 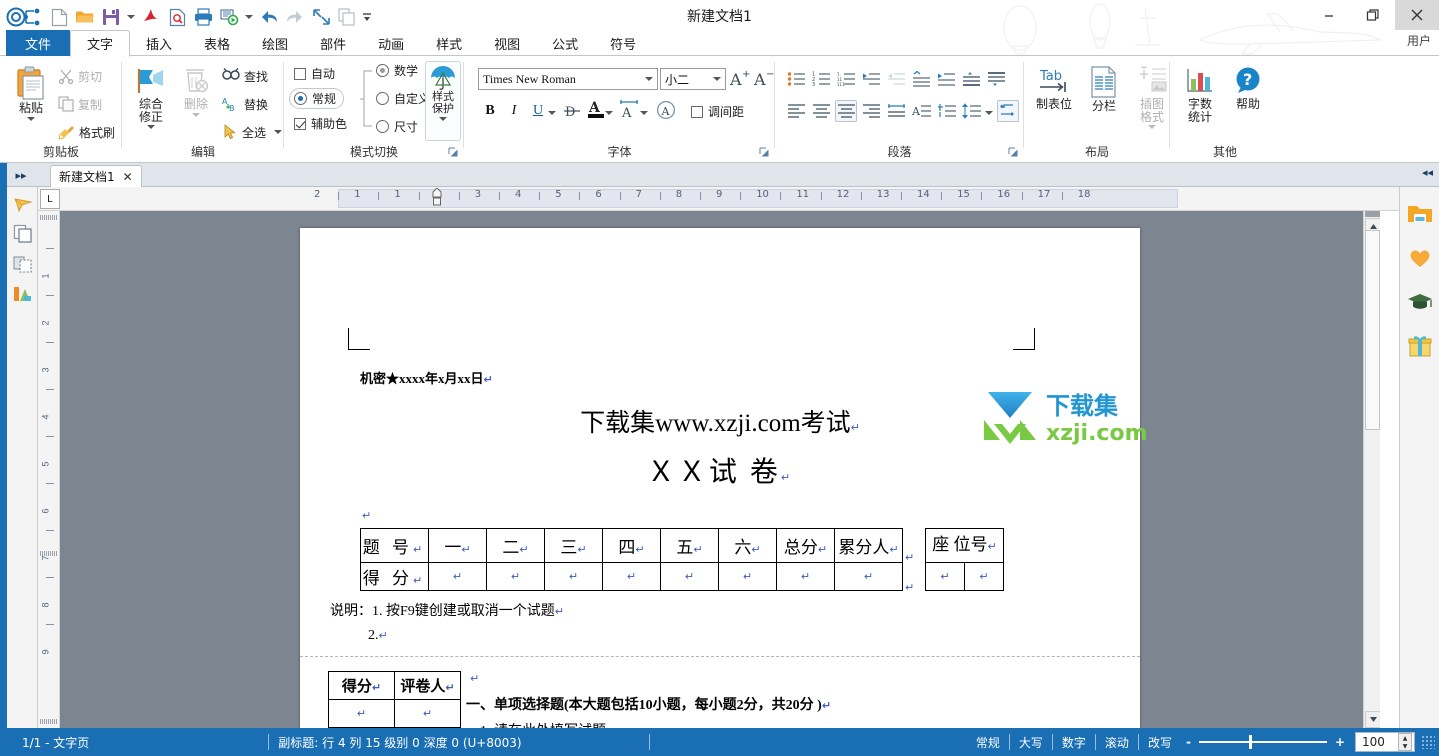 I want to click on paste-button: 粘贴, so click(x=31, y=91).